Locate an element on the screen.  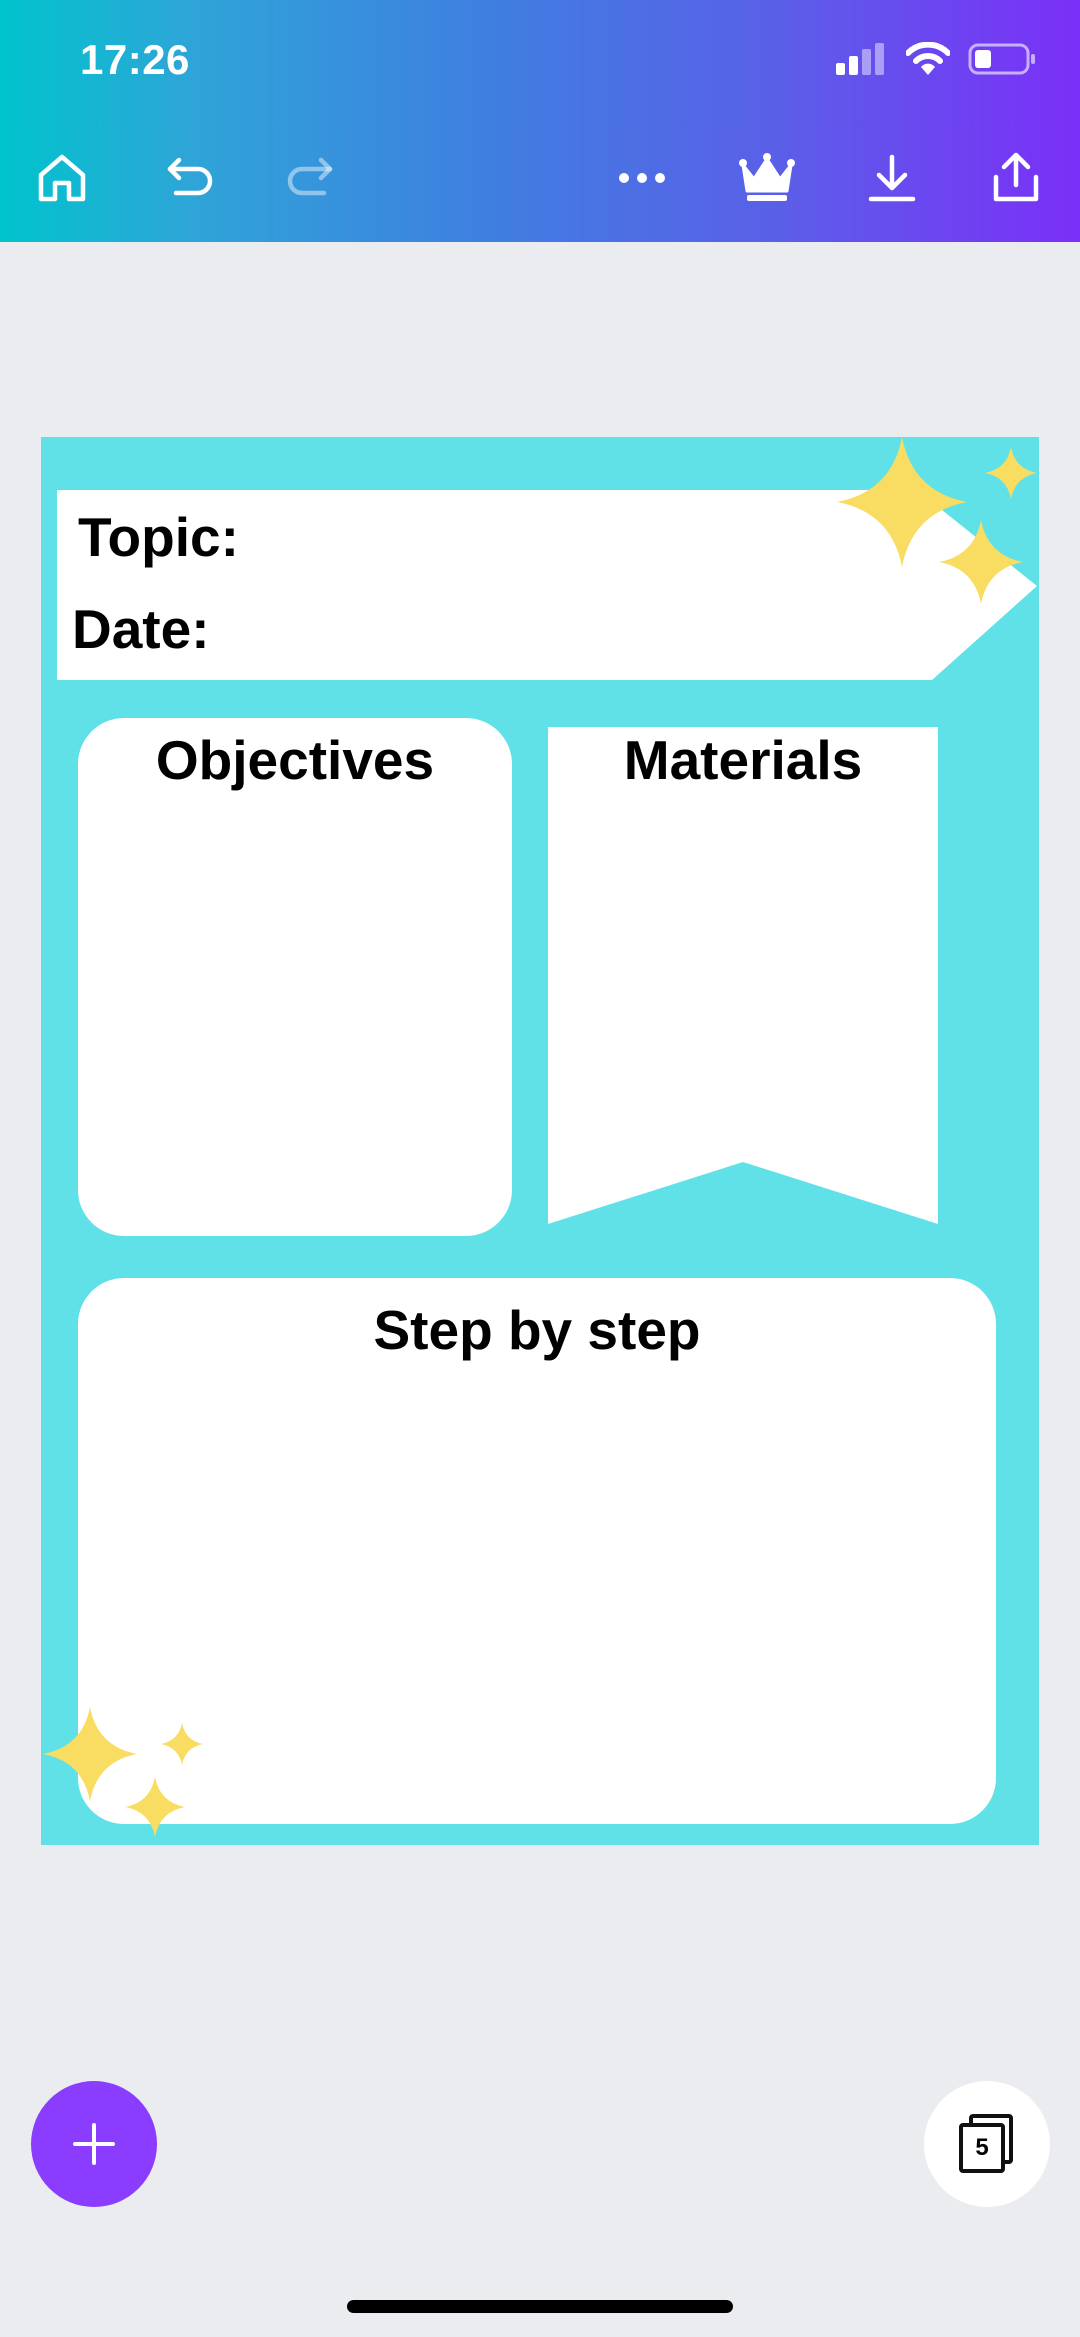
status-icons is located at coordinates (936, 61).